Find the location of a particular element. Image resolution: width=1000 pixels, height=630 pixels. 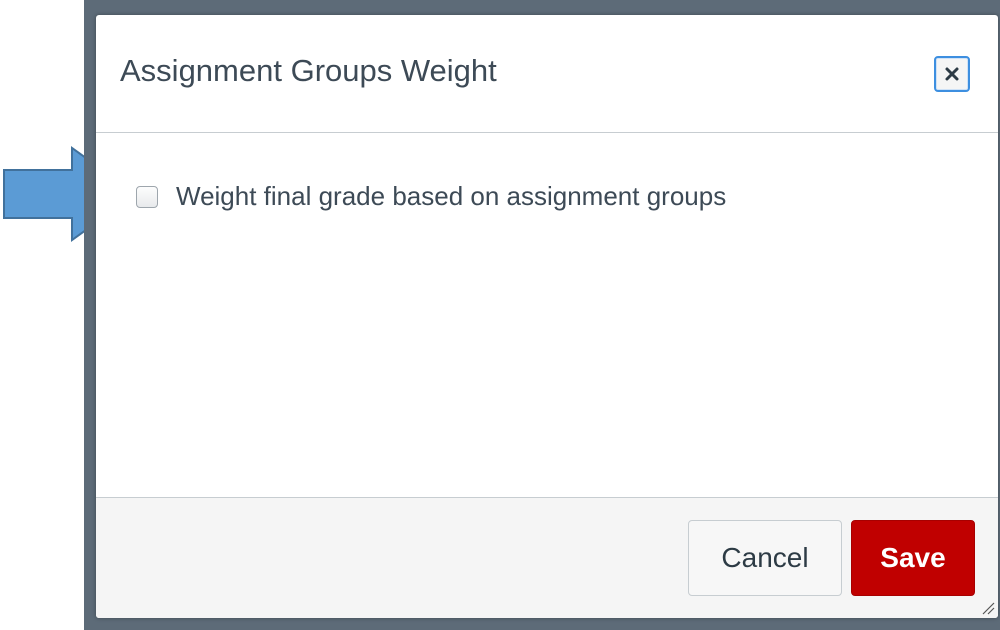

close-button is located at coordinates (952, 74).